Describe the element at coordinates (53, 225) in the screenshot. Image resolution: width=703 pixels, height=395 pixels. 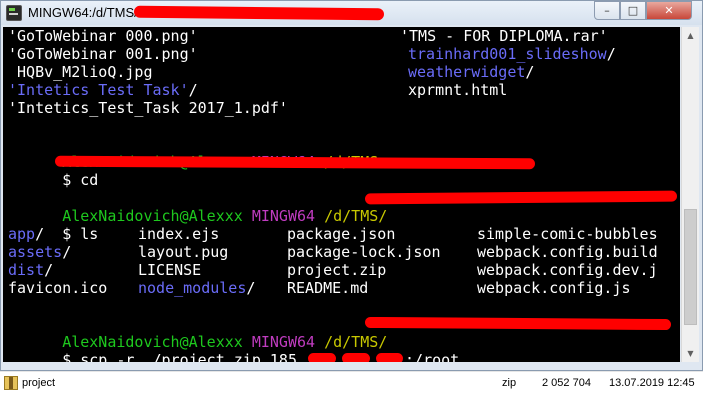
I see `command-line: $ ls` at that location.